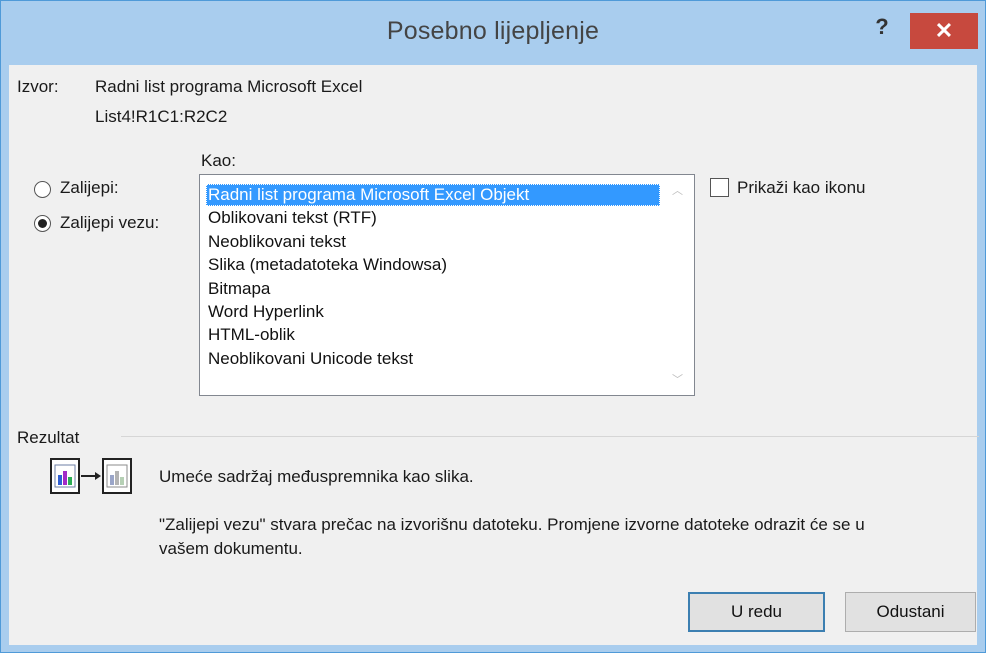 The height and width of the screenshot is (653, 986). Describe the element at coordinates (433, 312) in the screenshot. I see `format-list-item: Word Hyperlink` at that location.